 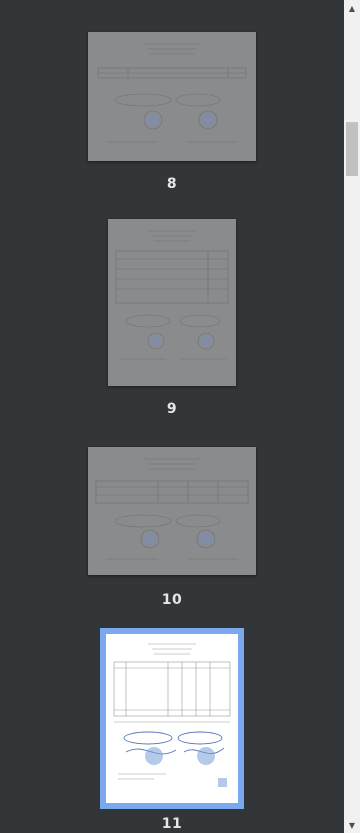 I want to click on scroll-up-icon: ▲, so click(x=352, y=8).